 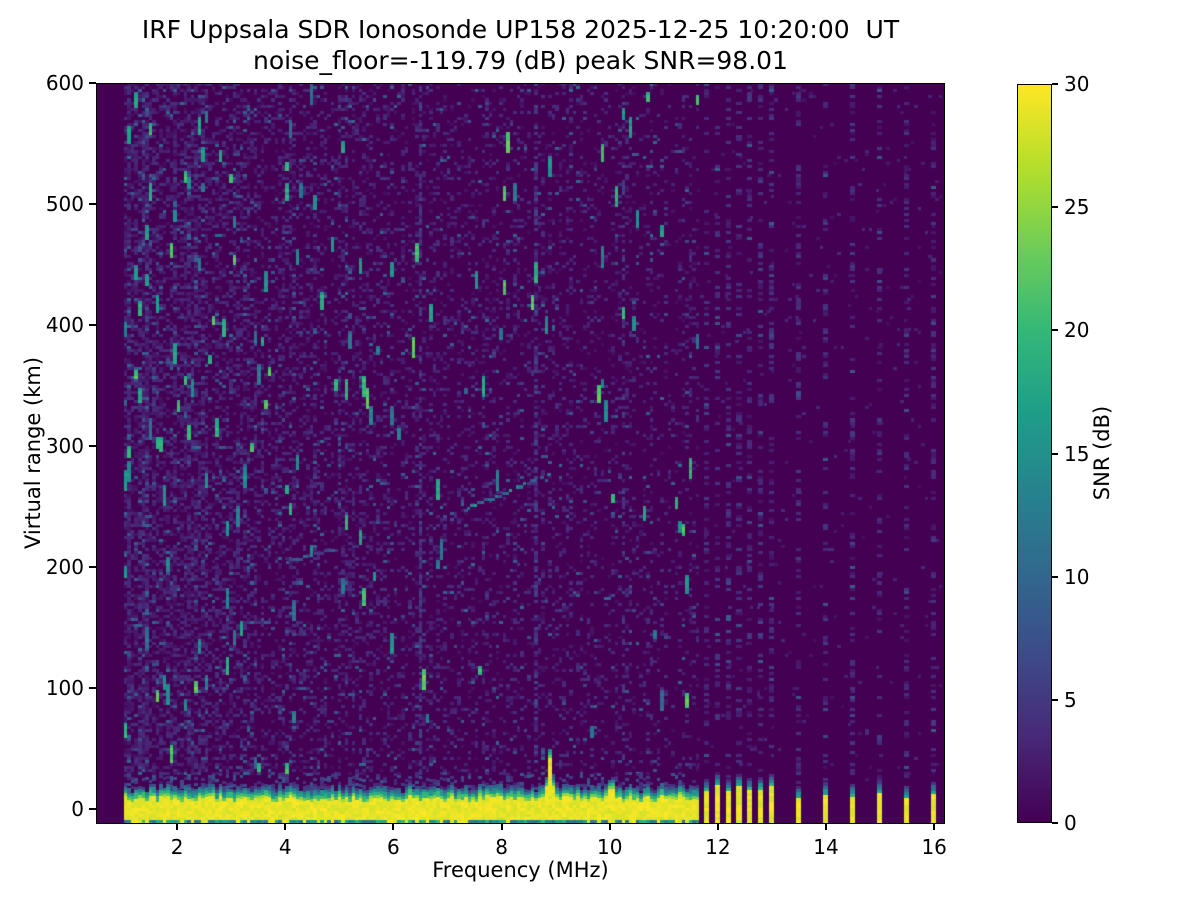 What do you see at coordinates (64, 204) in the screenshot?
I see `y-tick-label: 500` at bounding box center [64, 204].